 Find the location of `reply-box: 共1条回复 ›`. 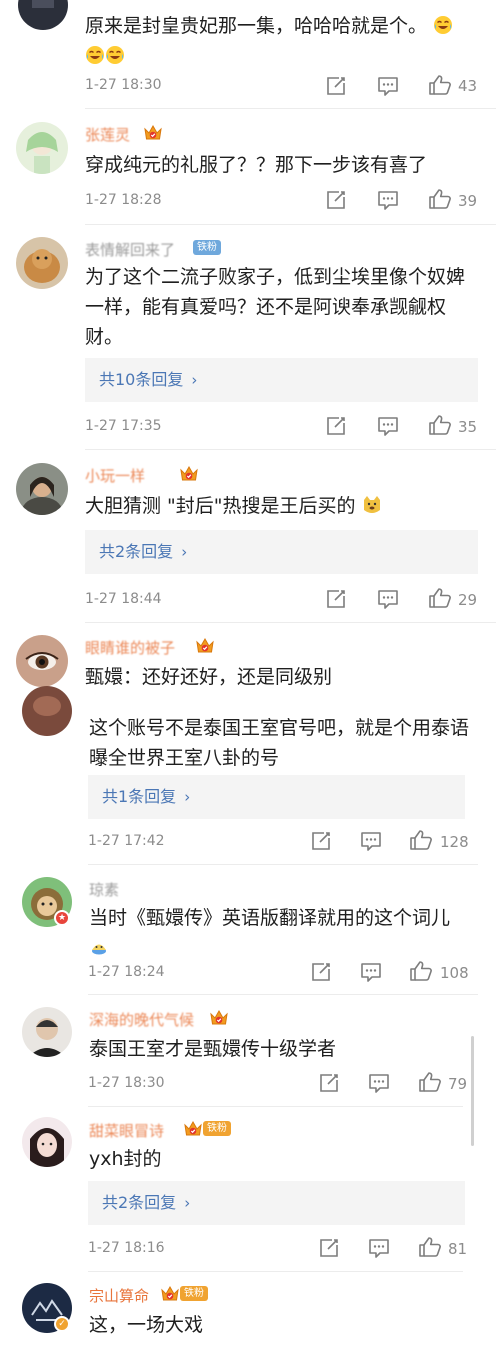

reply-box: 共1条回复 › is located at coordinates (276, 797).